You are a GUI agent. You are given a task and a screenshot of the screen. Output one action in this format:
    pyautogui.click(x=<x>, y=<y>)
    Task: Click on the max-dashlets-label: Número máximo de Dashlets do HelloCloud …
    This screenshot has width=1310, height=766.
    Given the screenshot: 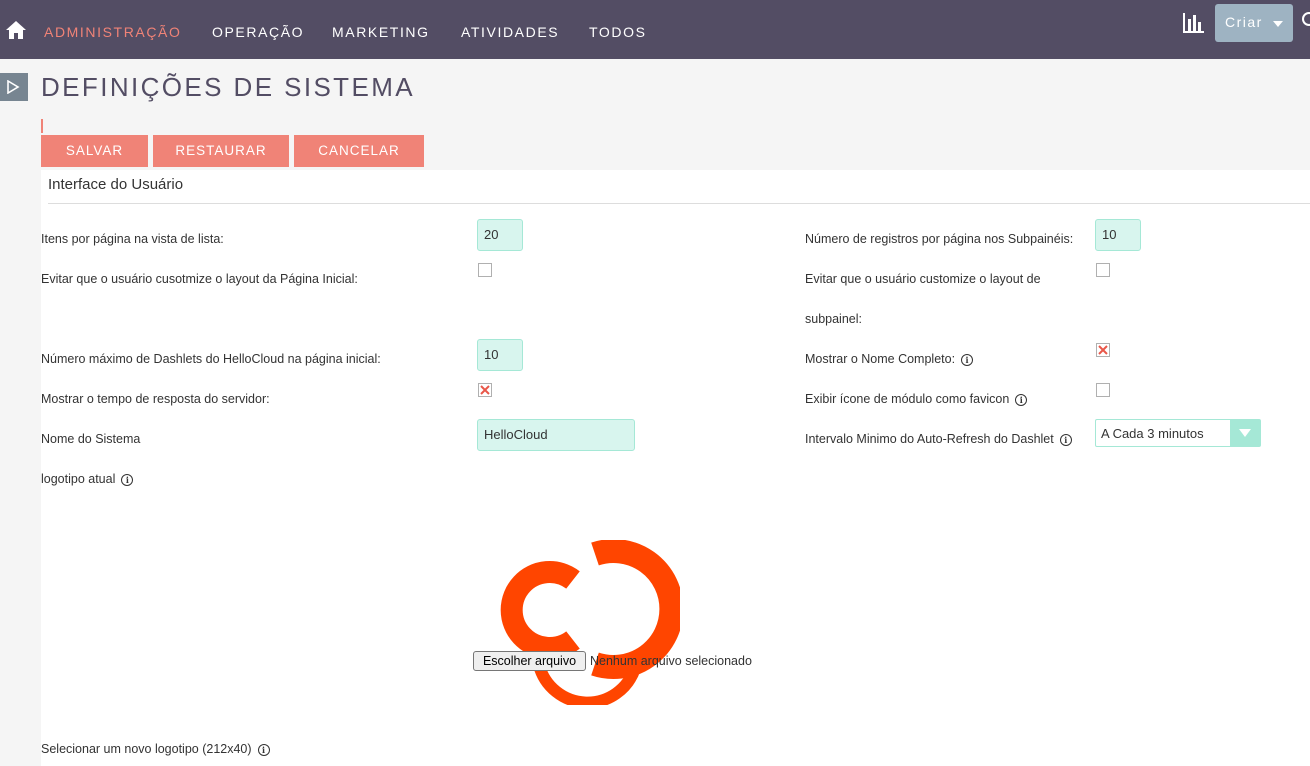 What is the action you would take?
    pyautogui.click(x=211, y=359)
    